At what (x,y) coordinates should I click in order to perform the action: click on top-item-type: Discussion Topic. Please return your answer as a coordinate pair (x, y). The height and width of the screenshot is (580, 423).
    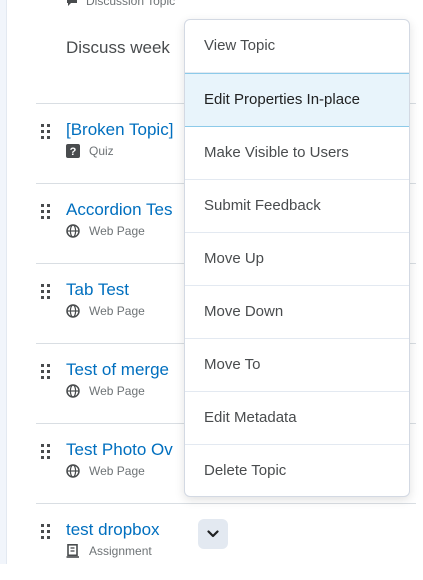
    Looking at the image, I should click on (120, 4).